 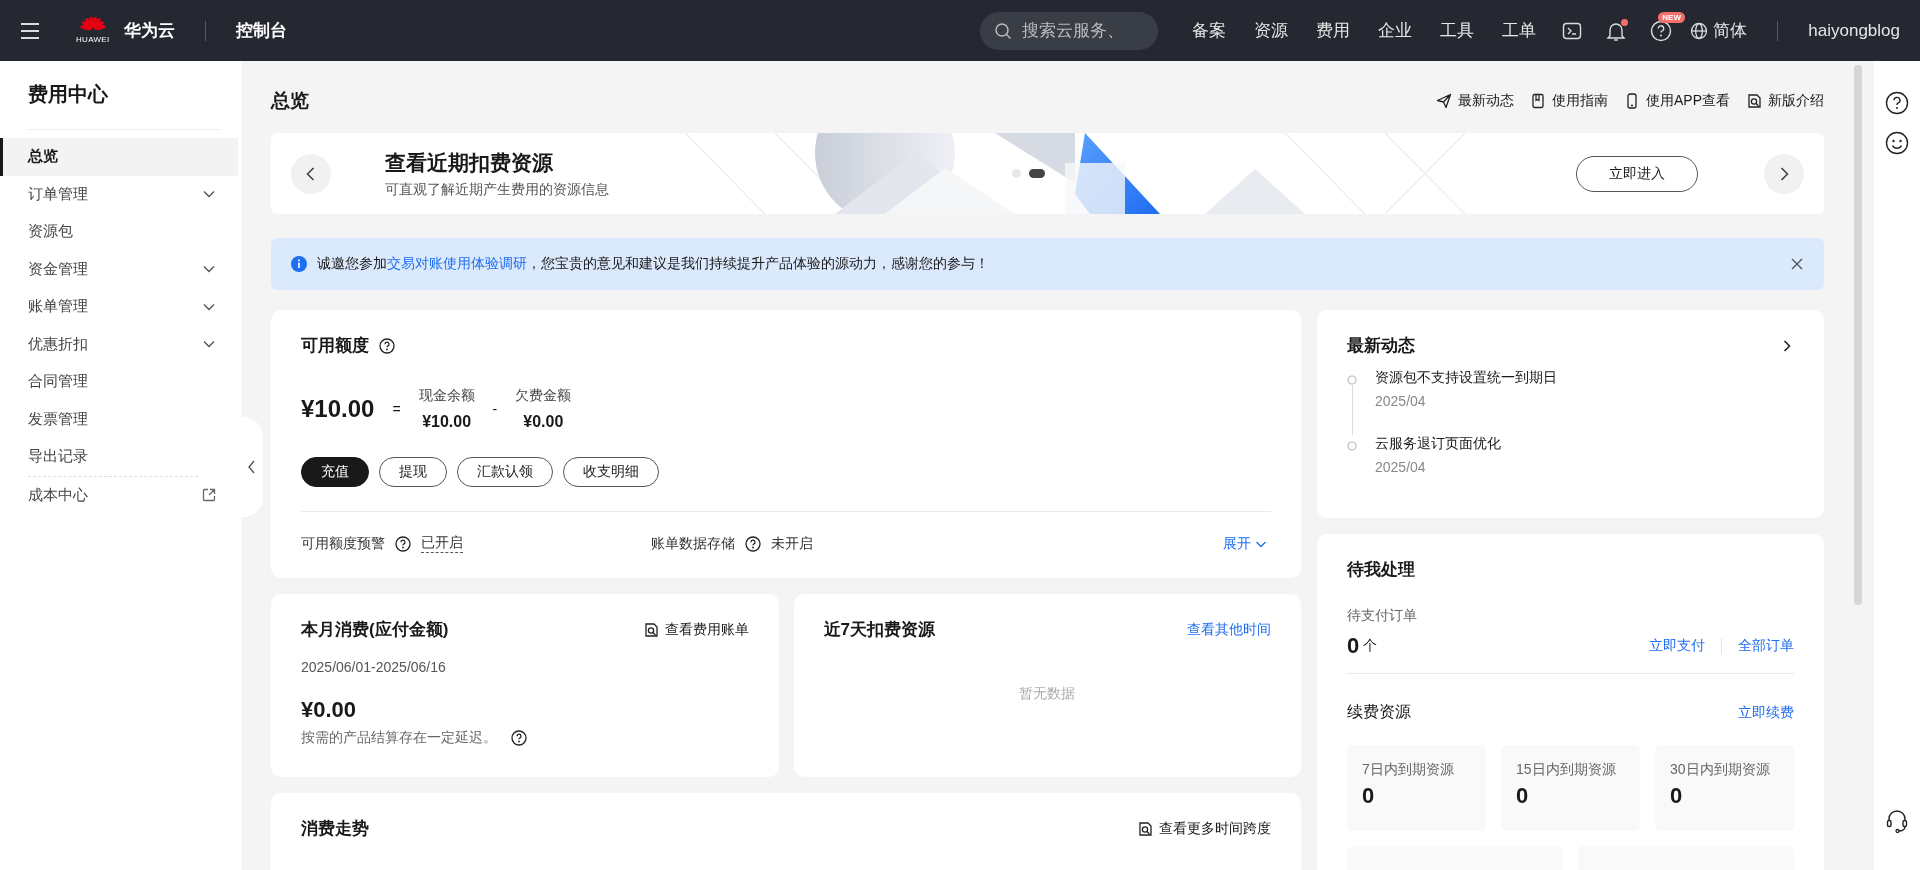 What do you see at coordinates (1858, 335) in the screenshot?
I see `scrollbar` at bounding box center [1858, 335].